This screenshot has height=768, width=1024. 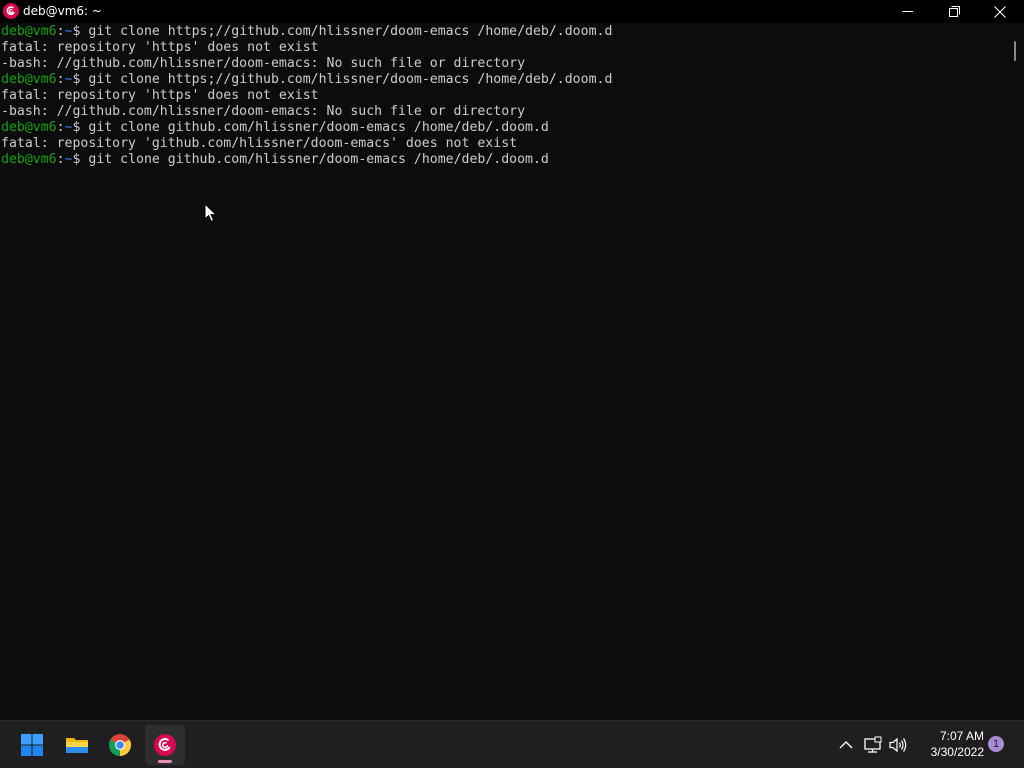 I want to click on network-button, so click(x=873, y=745).